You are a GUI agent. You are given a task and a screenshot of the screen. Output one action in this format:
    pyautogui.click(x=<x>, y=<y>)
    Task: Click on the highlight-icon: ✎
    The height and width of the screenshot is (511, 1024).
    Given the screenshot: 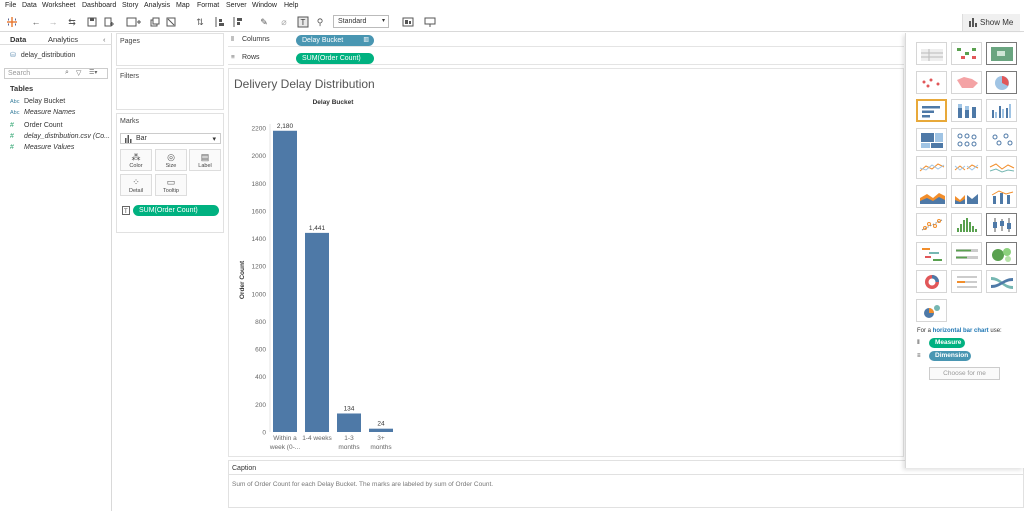 What is the action you would take?
    pyautogui.click(x=264, y=22)
    